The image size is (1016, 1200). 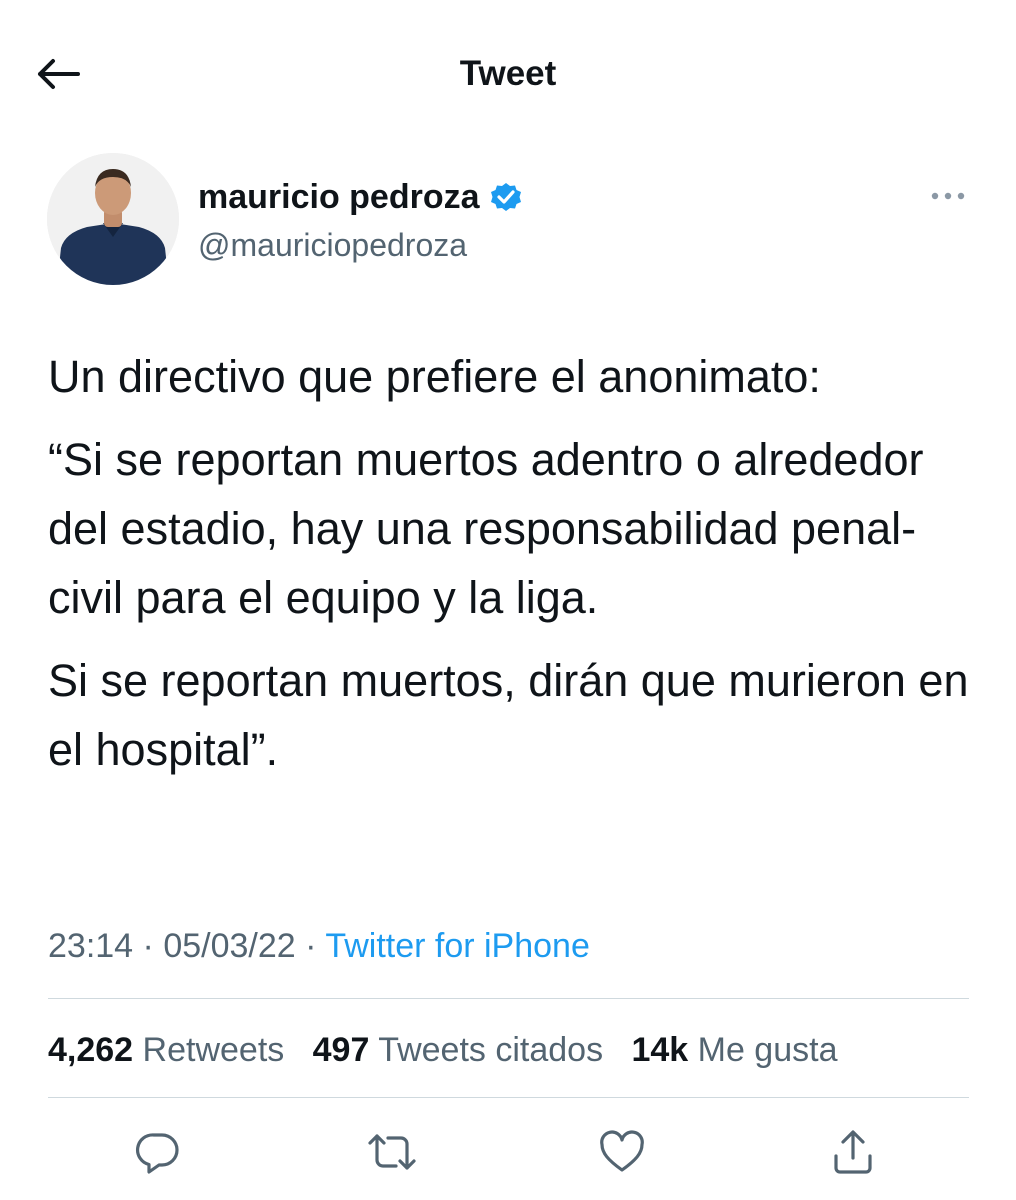 I want to click on reply-button, so click(x=158, y=1152).